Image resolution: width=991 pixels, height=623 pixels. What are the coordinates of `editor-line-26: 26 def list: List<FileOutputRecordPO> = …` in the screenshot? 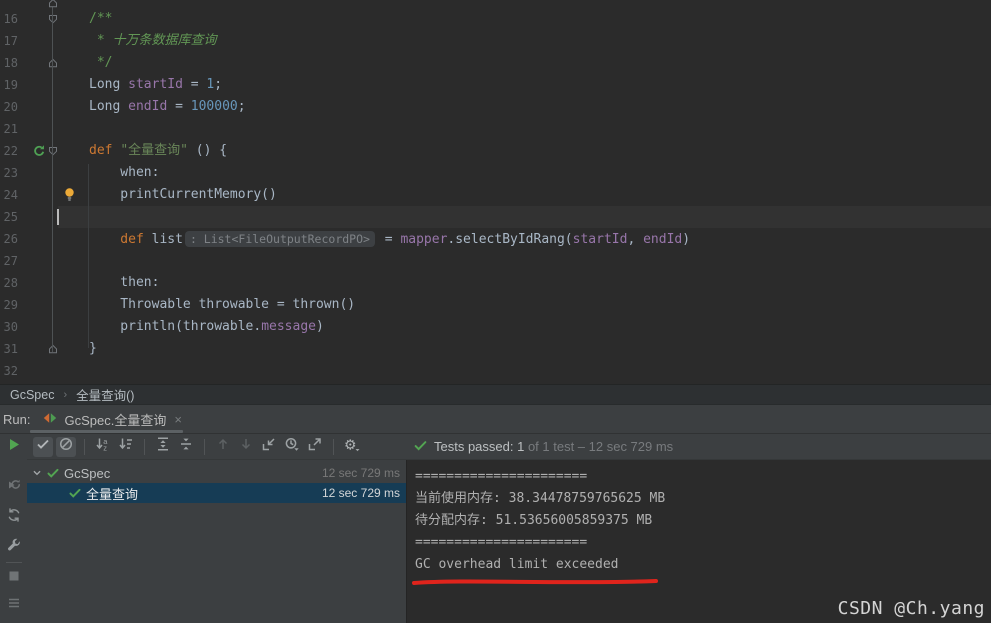 It's located at (495, 239).